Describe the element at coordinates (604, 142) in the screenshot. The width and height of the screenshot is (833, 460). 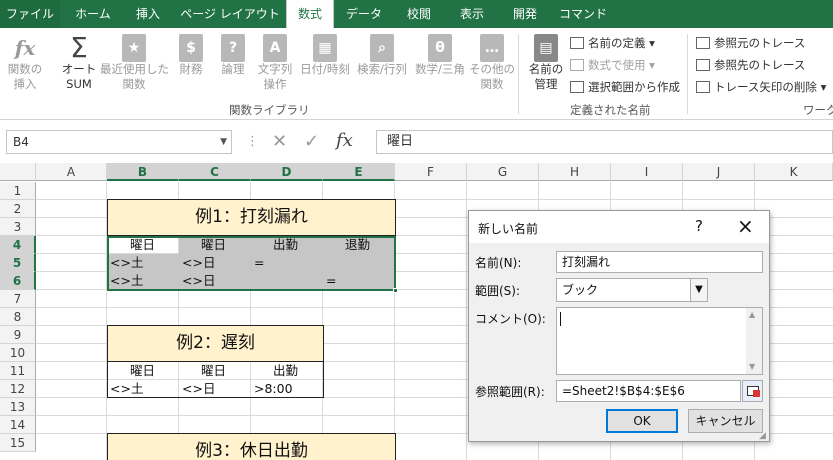
I see `formula-input: 曜日` at that location.